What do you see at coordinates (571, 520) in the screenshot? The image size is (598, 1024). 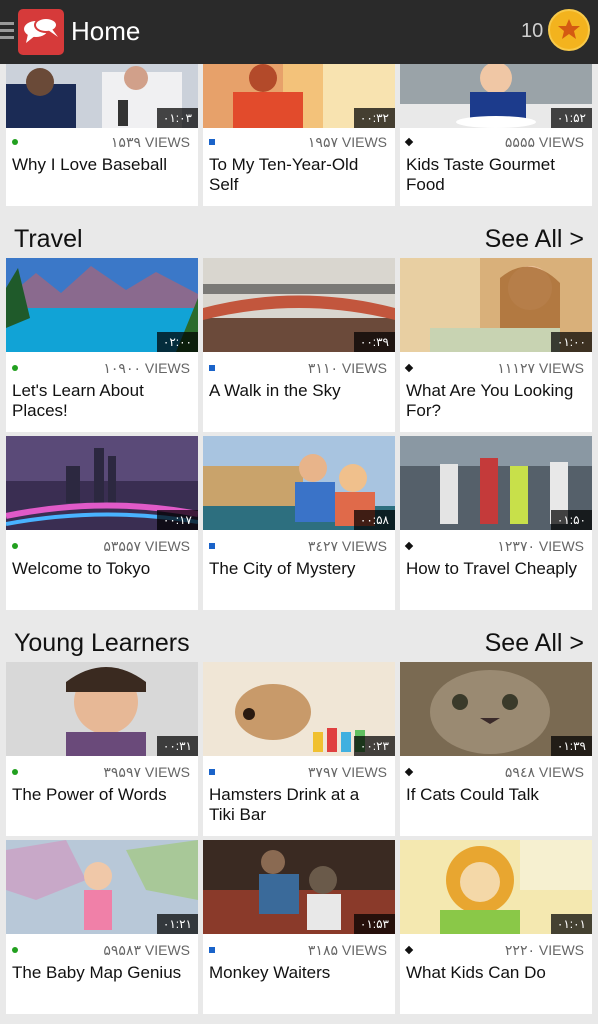 I see `video-duration: ۰۱:۵۰` at bounding box center [571, 520].